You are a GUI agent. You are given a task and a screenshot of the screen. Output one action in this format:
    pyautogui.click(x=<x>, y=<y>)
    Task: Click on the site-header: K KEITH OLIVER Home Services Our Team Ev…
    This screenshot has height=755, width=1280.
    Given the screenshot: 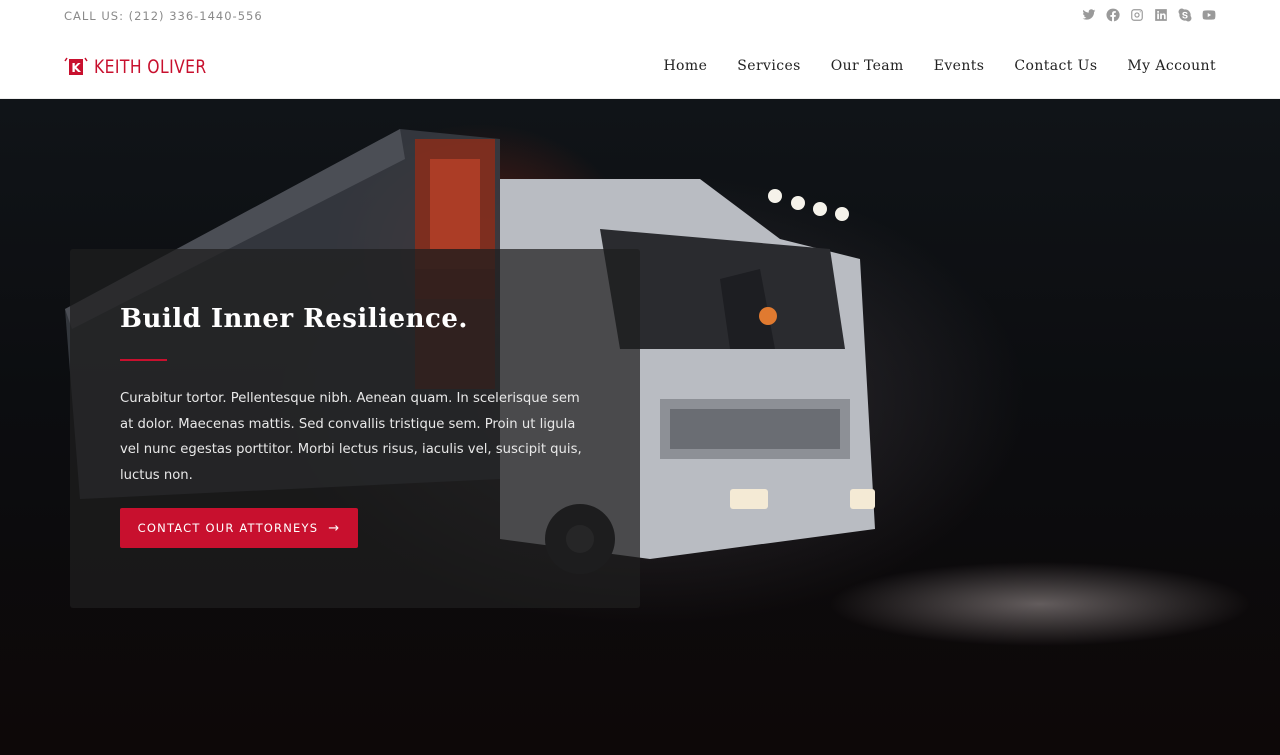 What is the action you would take?
    pyautogui.click(x=640, y=66)
    